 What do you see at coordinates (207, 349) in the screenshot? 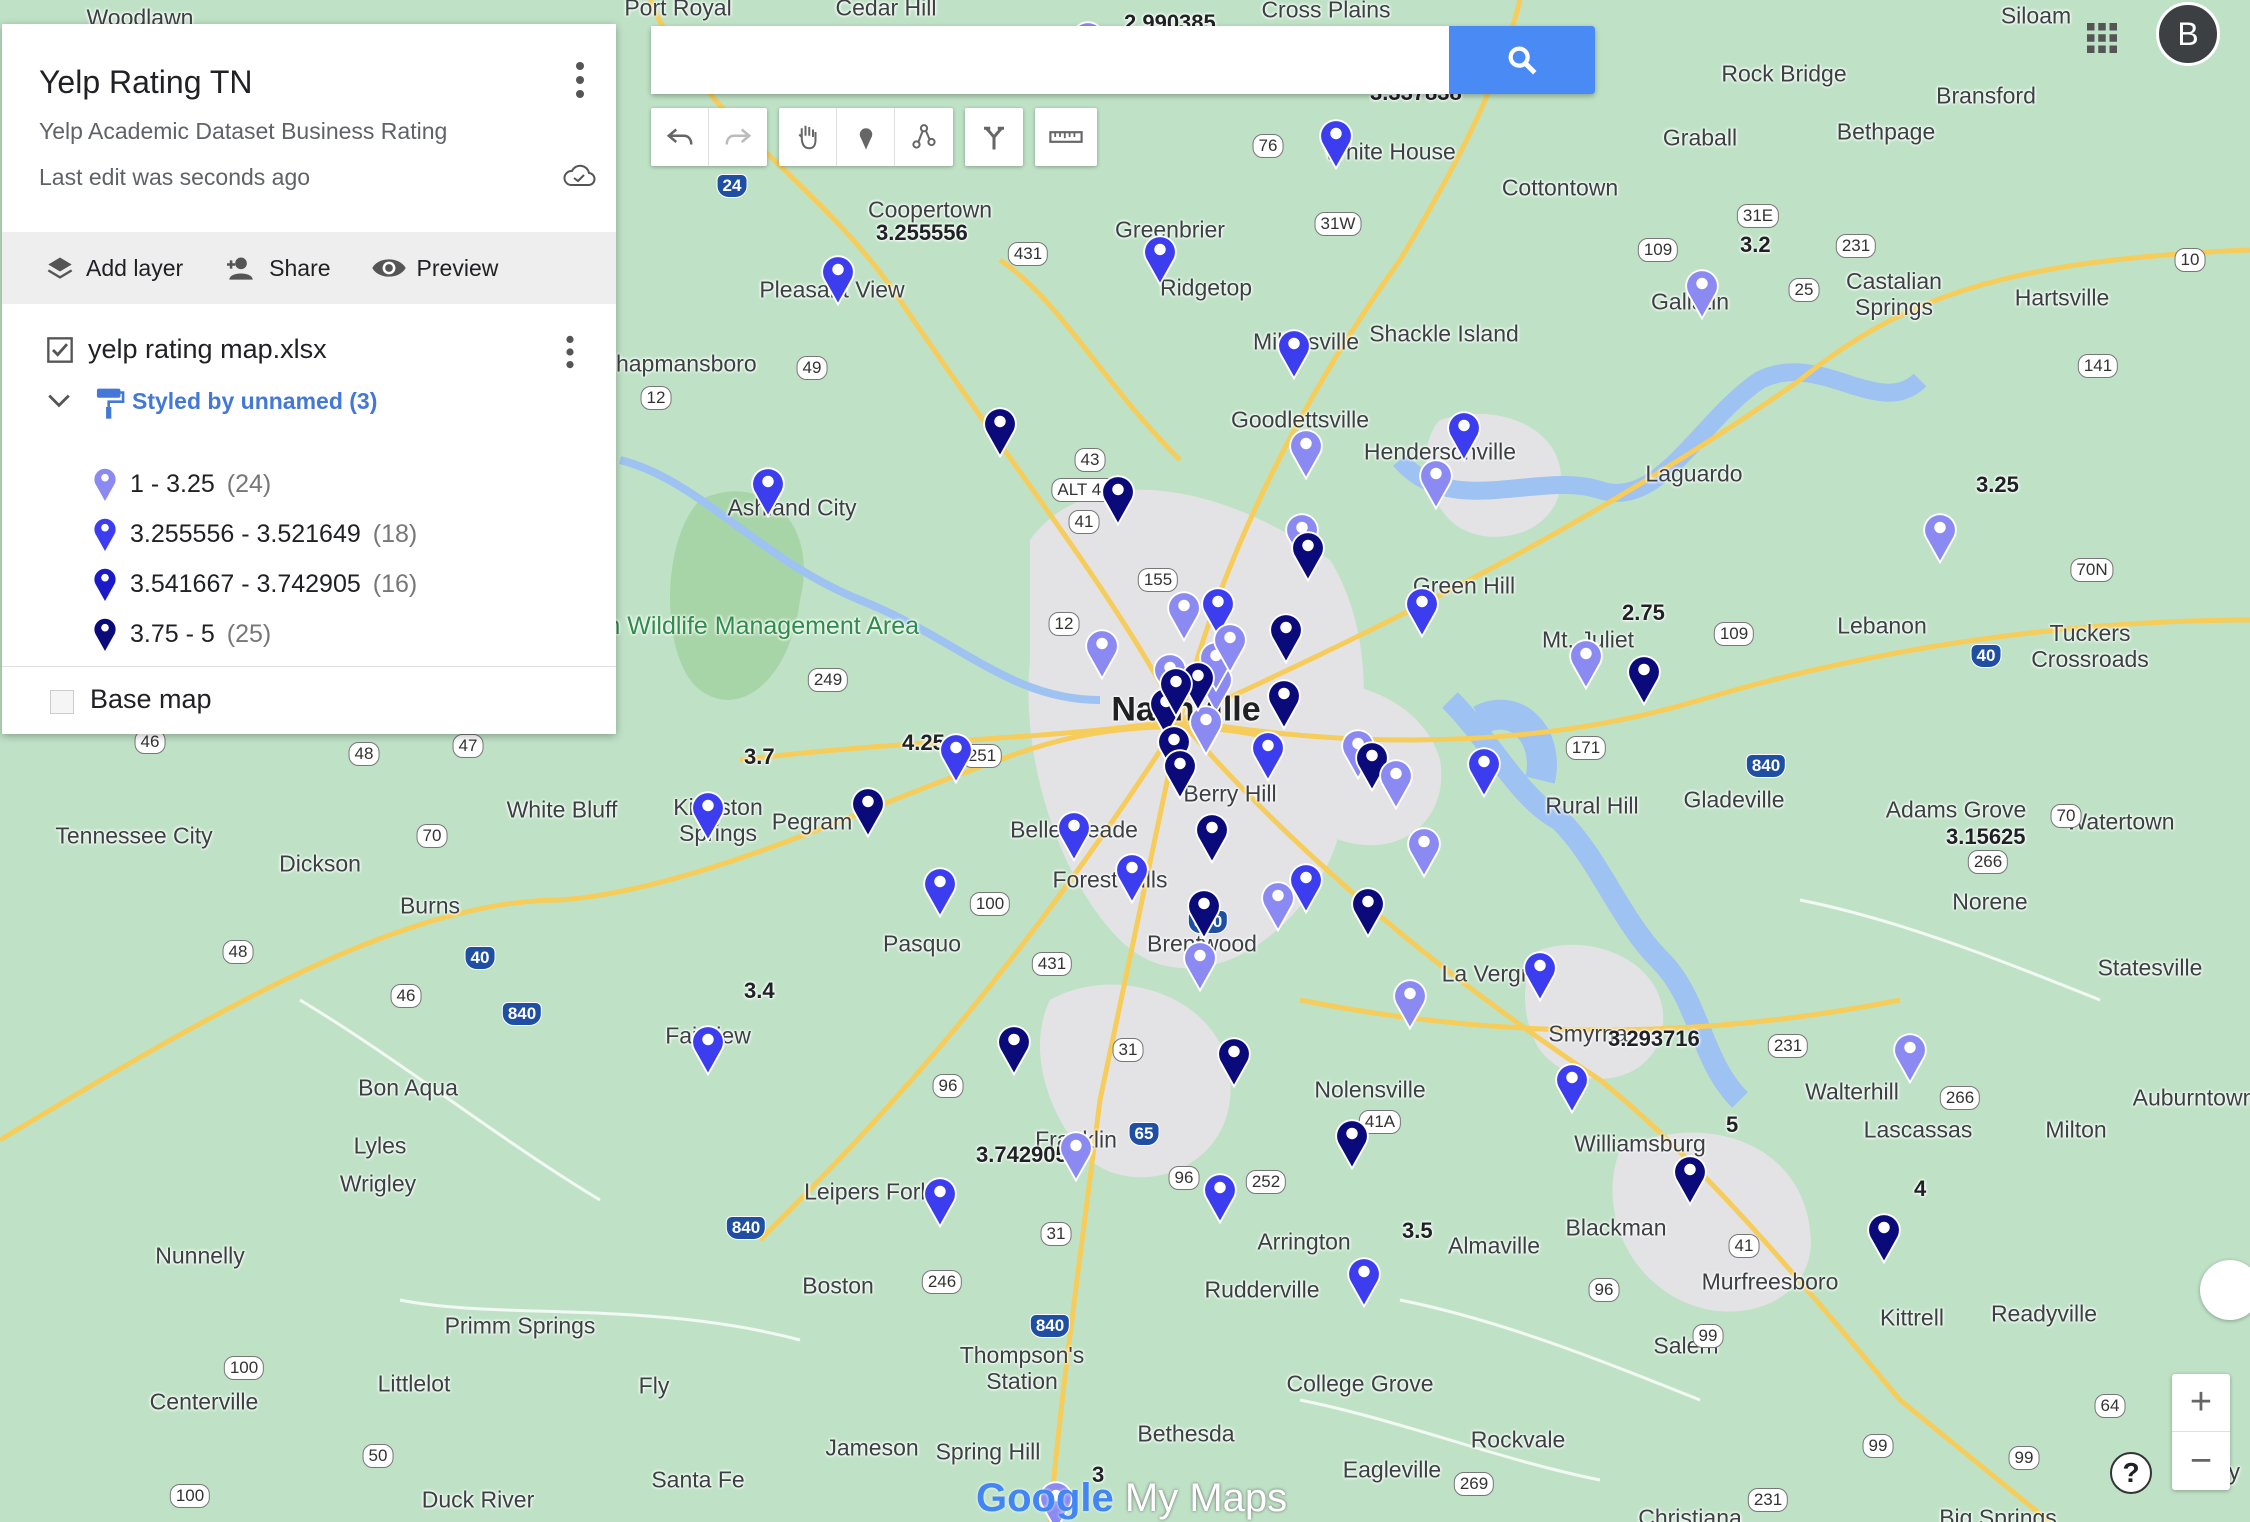
I see `layer-name: yelp rating map.xlsx` at bounding box center [207, 349].